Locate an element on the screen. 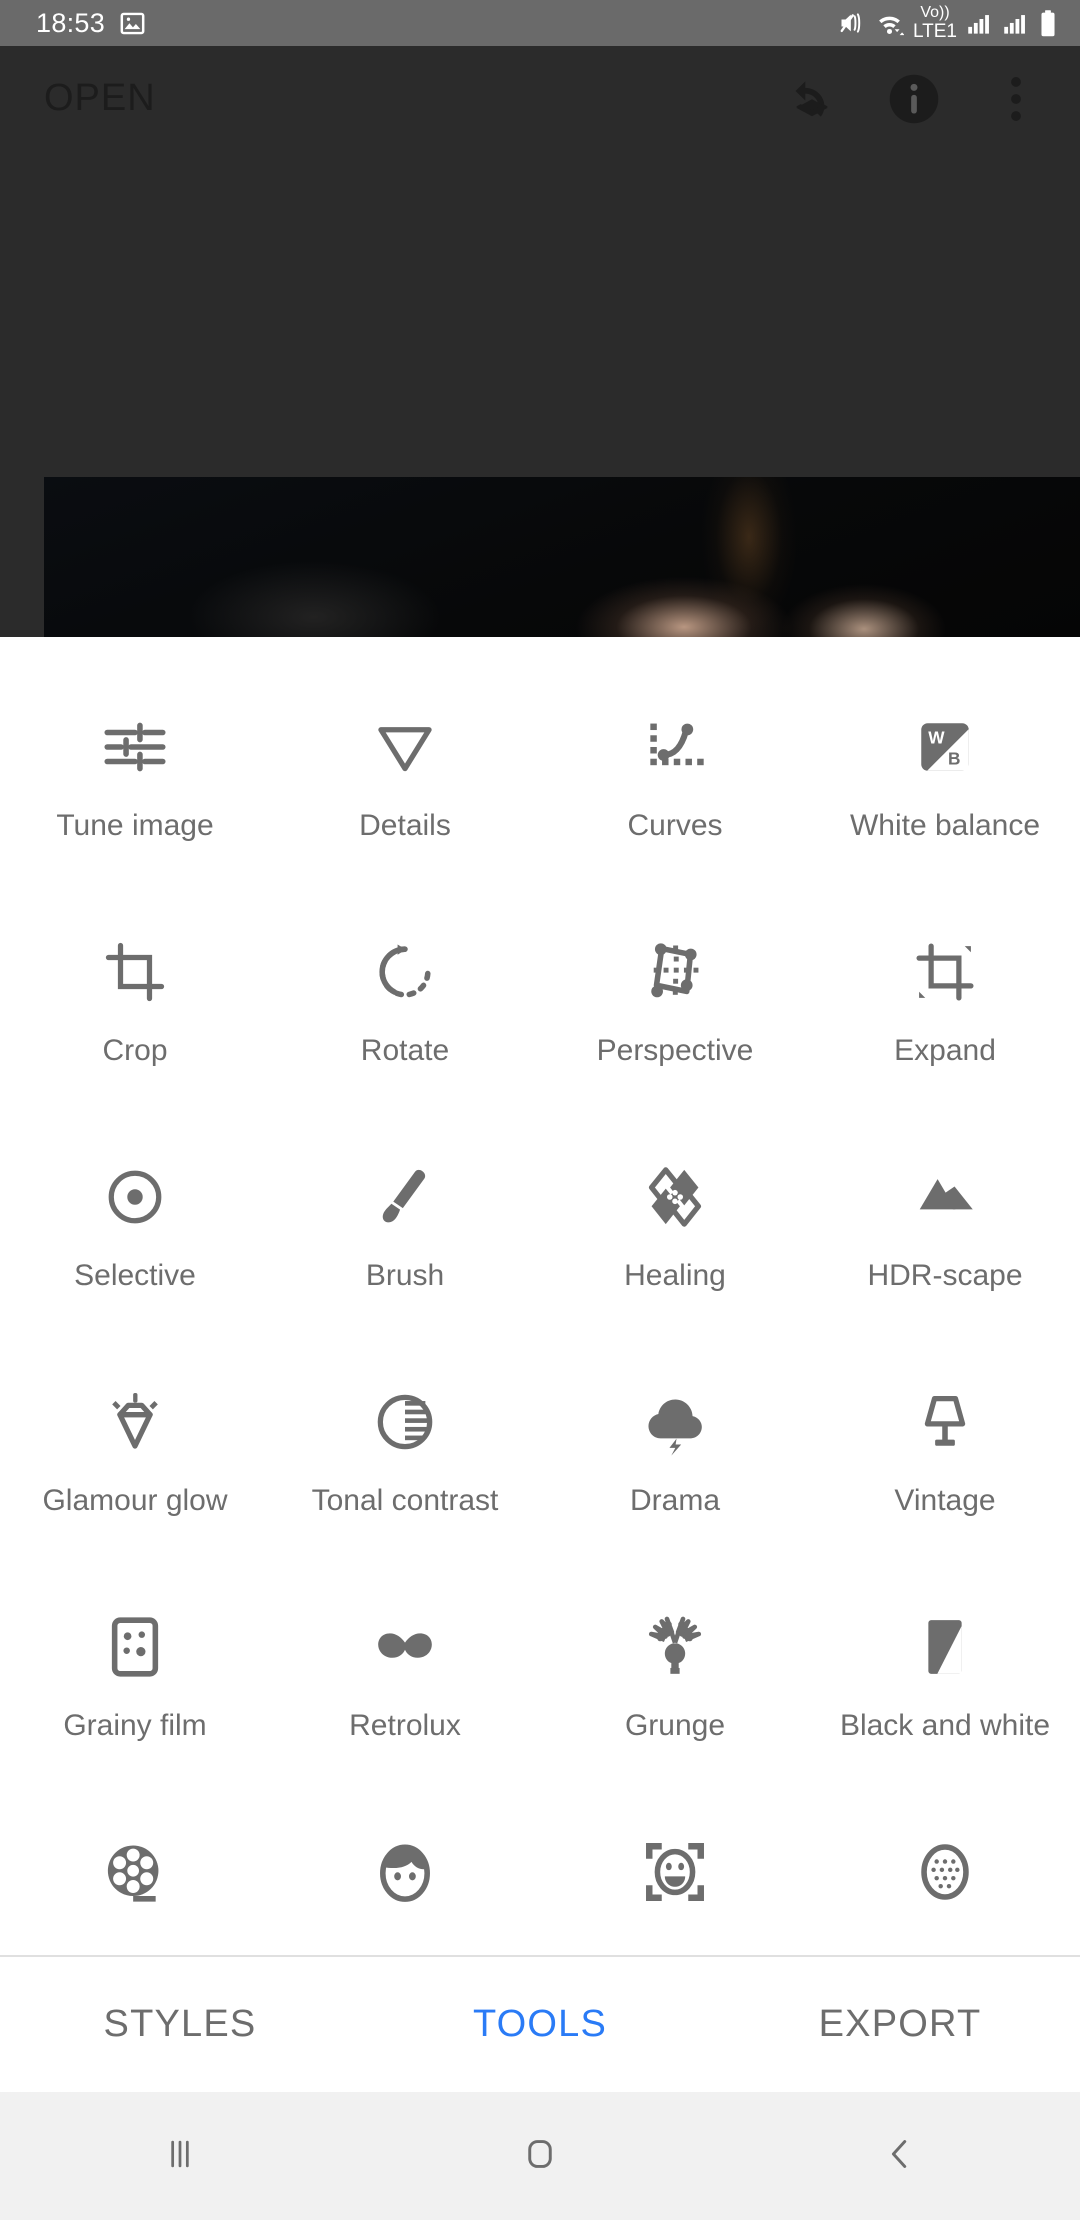 Image resolution: width=1080 pixels, height=2220 pixels. white-balance-icon: W B is located at coordinates (945, 747).